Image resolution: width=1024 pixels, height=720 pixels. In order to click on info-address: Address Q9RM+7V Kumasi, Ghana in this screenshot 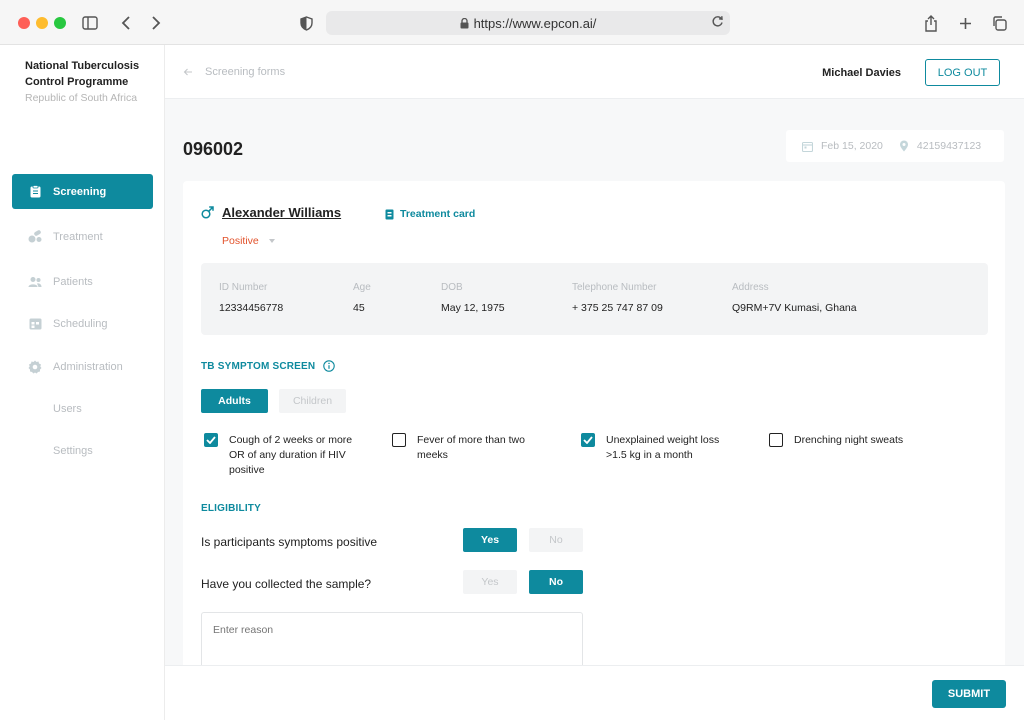, I will do `click(794, 298)`.